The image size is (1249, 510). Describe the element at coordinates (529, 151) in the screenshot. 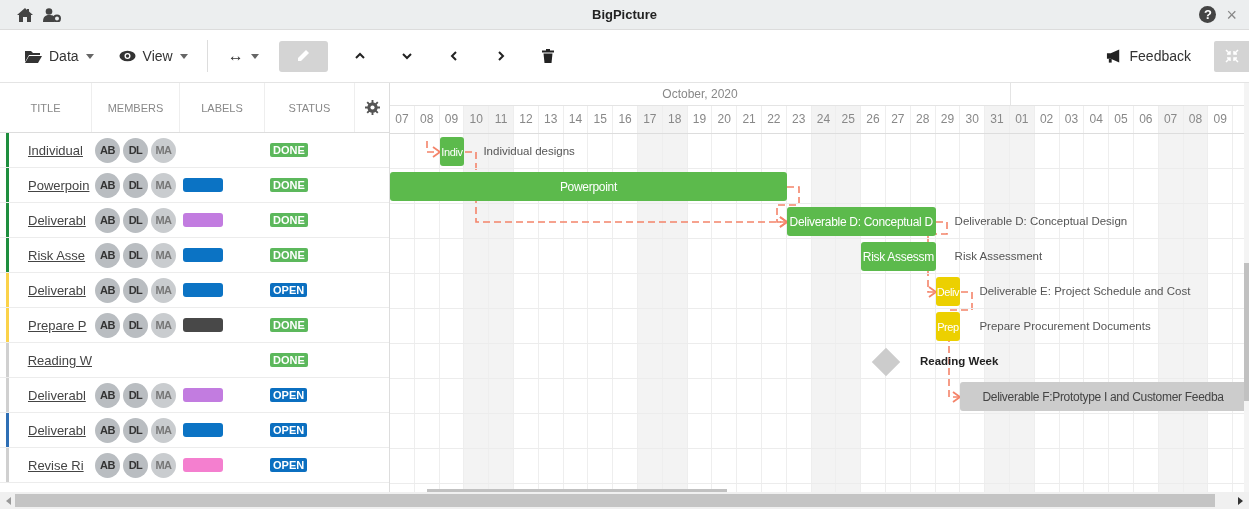

I see `task-label: Individual designs` at that location.